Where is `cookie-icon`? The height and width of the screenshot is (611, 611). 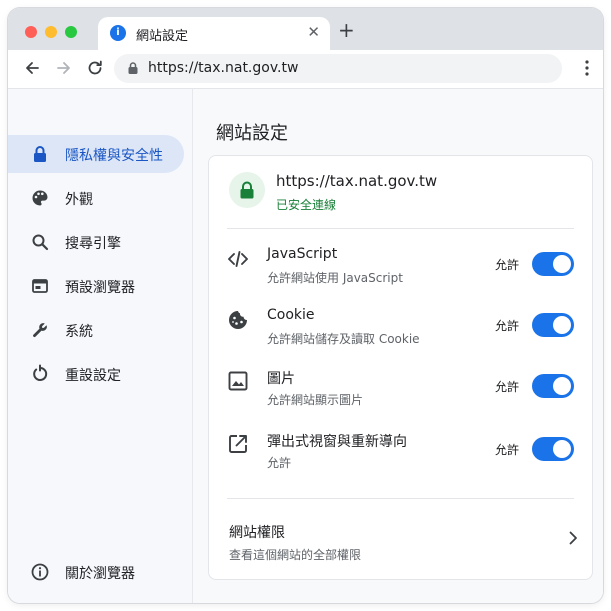 cookie-icon is located at coordinates (238, 320).